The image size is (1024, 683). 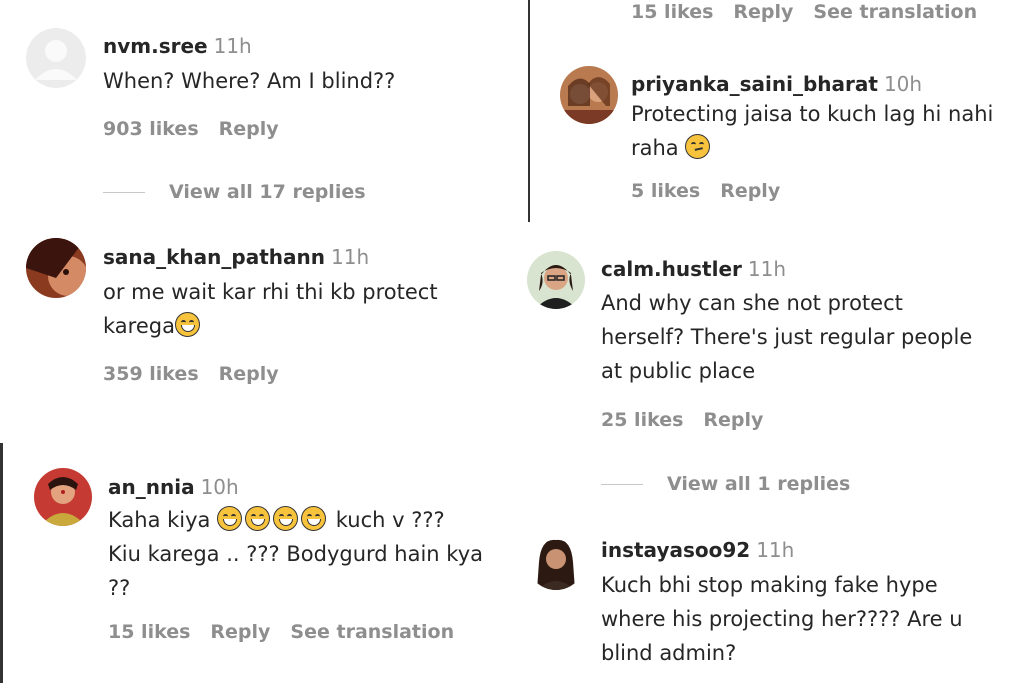 I want to click on view-replies-button: View all 1 replies, so click(x=725, y=484).